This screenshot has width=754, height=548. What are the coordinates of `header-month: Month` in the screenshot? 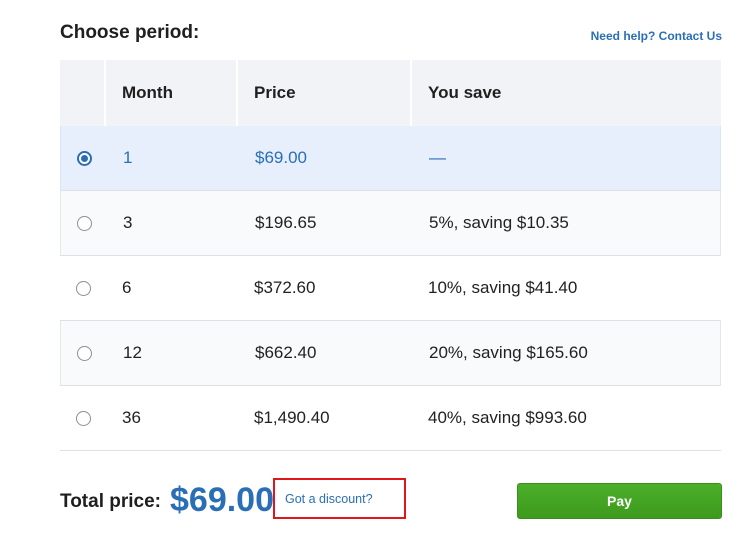 It's located at (172, 93).